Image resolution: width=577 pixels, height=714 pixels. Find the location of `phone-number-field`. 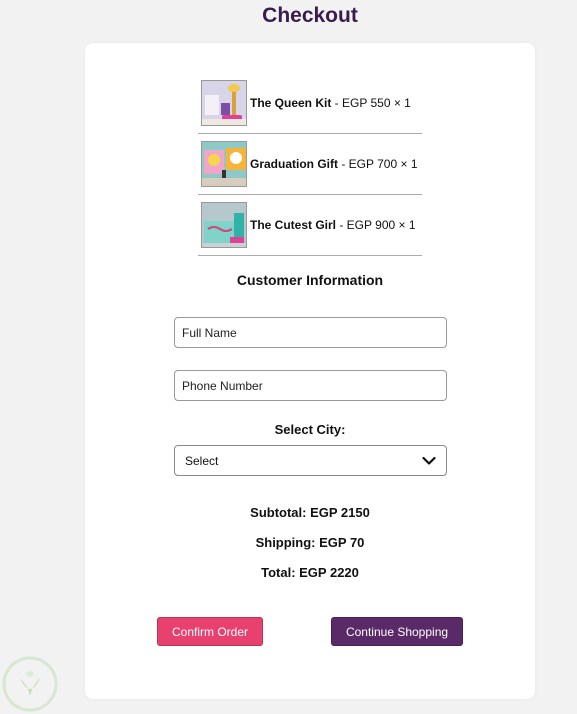

phone-number-field is located at coordinates (310, 385).